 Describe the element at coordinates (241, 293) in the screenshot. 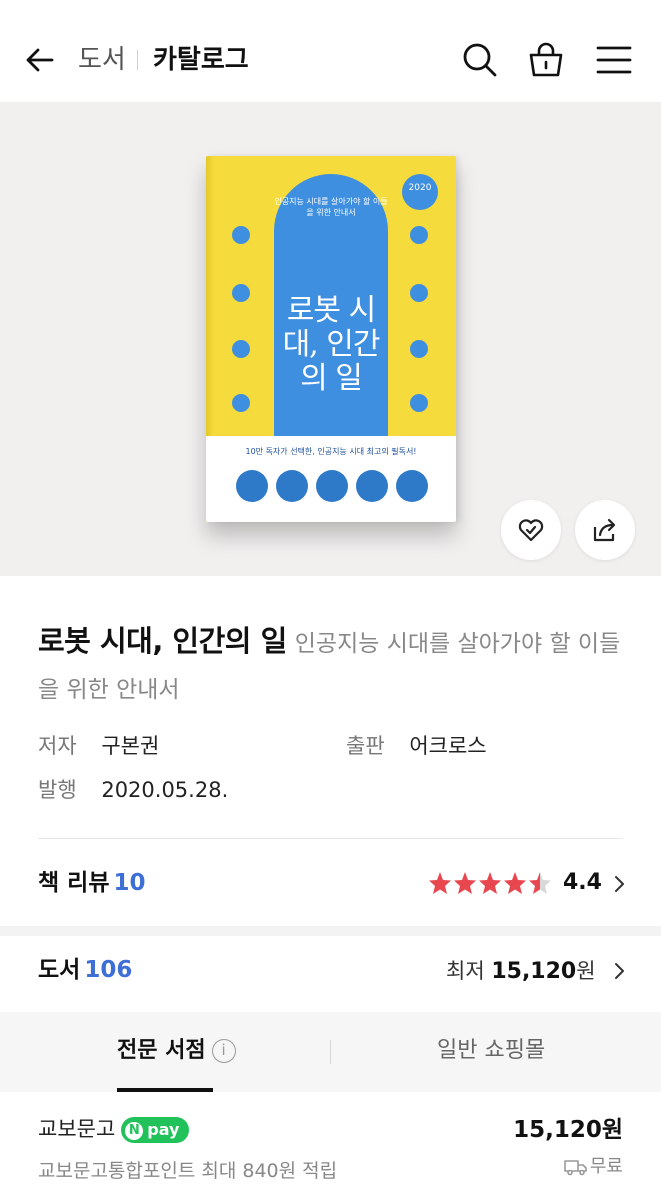

I see `robot-icon` at that location.